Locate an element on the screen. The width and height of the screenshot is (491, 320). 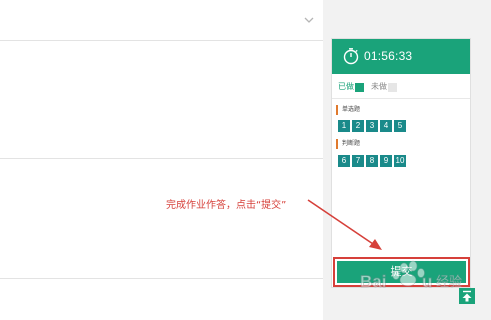
section-title-single-choice: 单选题 is located at coordinates (348, 110).